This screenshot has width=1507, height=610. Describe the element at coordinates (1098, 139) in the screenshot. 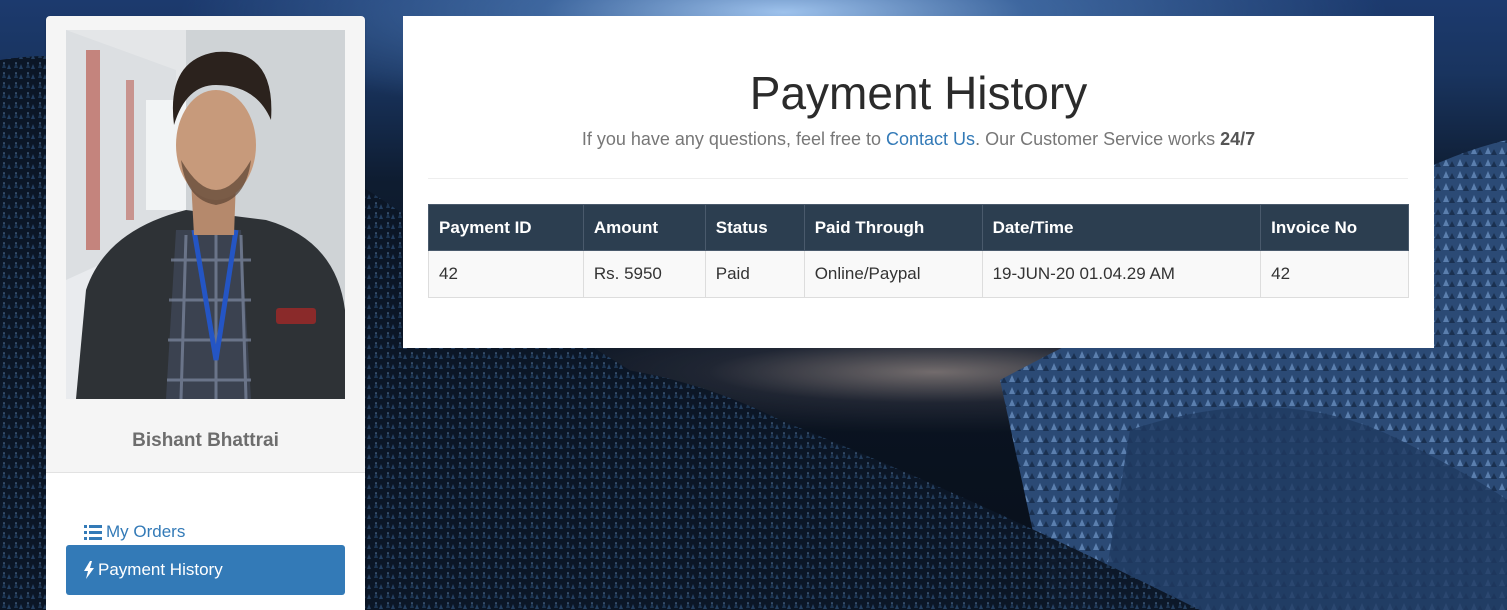

I see `subtitle-middle: . Our Customer Service works` at that location.